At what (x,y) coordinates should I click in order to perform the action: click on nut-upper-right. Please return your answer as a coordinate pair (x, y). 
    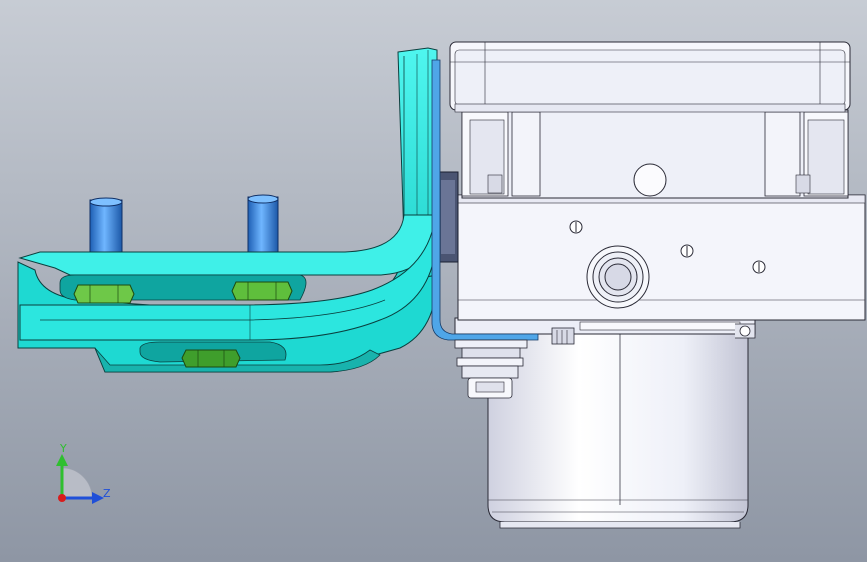
    Looking at the image, I should click on (262, 291).